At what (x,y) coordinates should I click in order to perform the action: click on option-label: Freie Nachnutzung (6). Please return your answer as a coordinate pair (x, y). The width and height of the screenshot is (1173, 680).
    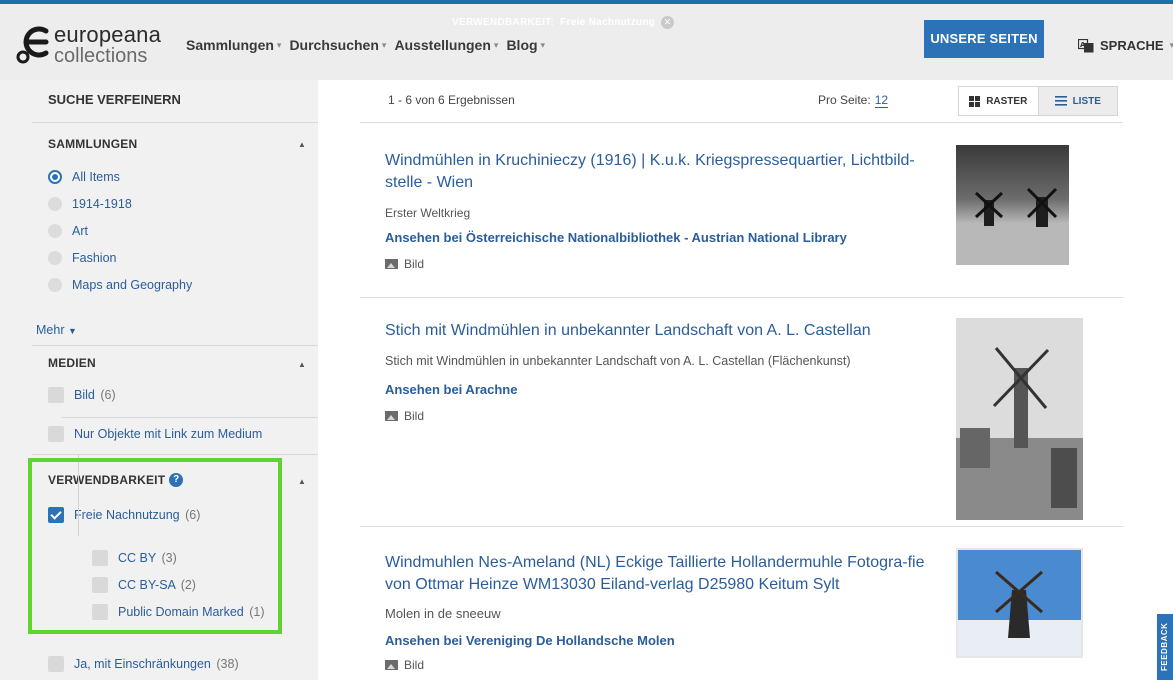
    Looking at the image, I should click on (137, 515).